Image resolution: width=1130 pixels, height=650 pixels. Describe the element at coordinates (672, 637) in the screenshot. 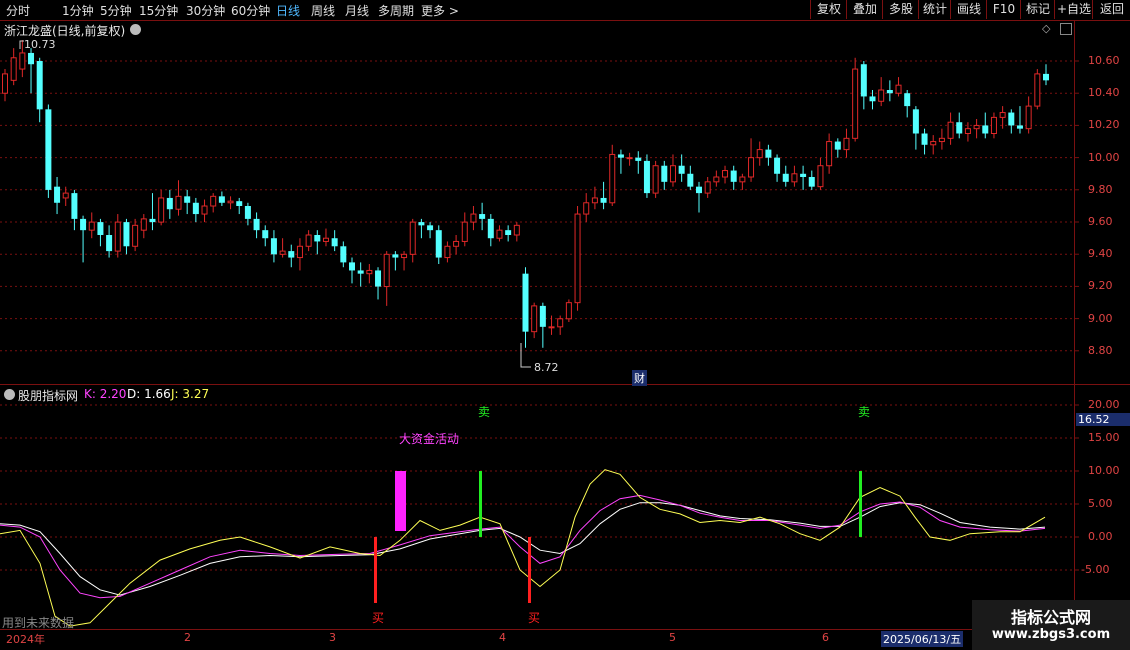

I see `time-axis-label: 5` at that location.